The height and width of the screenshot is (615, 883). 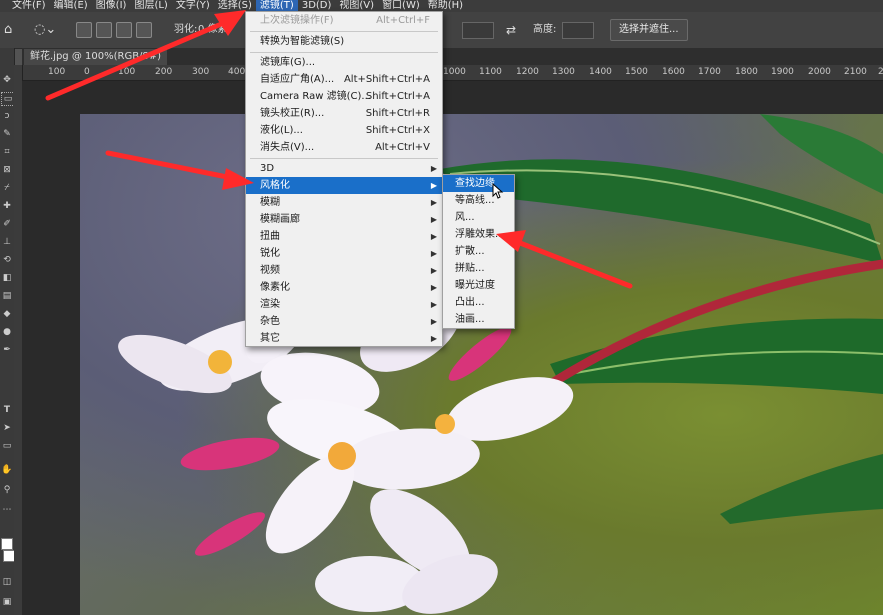 What do you see at coordinates (344, 236) in the screenshot?
I see `menu-item-distort: 扭曲 ▶` at bounding box center [344, 236].